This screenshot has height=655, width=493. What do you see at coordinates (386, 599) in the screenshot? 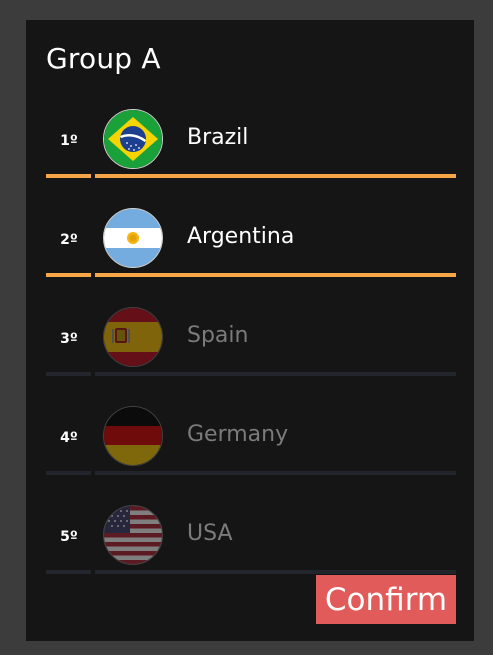
I see `confirm-button: Confirm` at bounding box center [386, 599].